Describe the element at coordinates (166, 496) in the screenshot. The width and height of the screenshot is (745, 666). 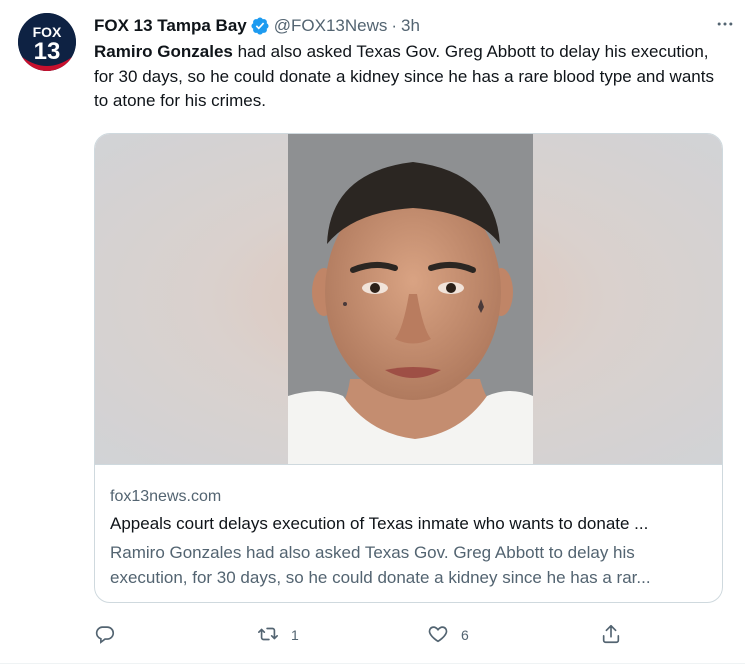
I see `card-domain: fox13news.com` at that location.